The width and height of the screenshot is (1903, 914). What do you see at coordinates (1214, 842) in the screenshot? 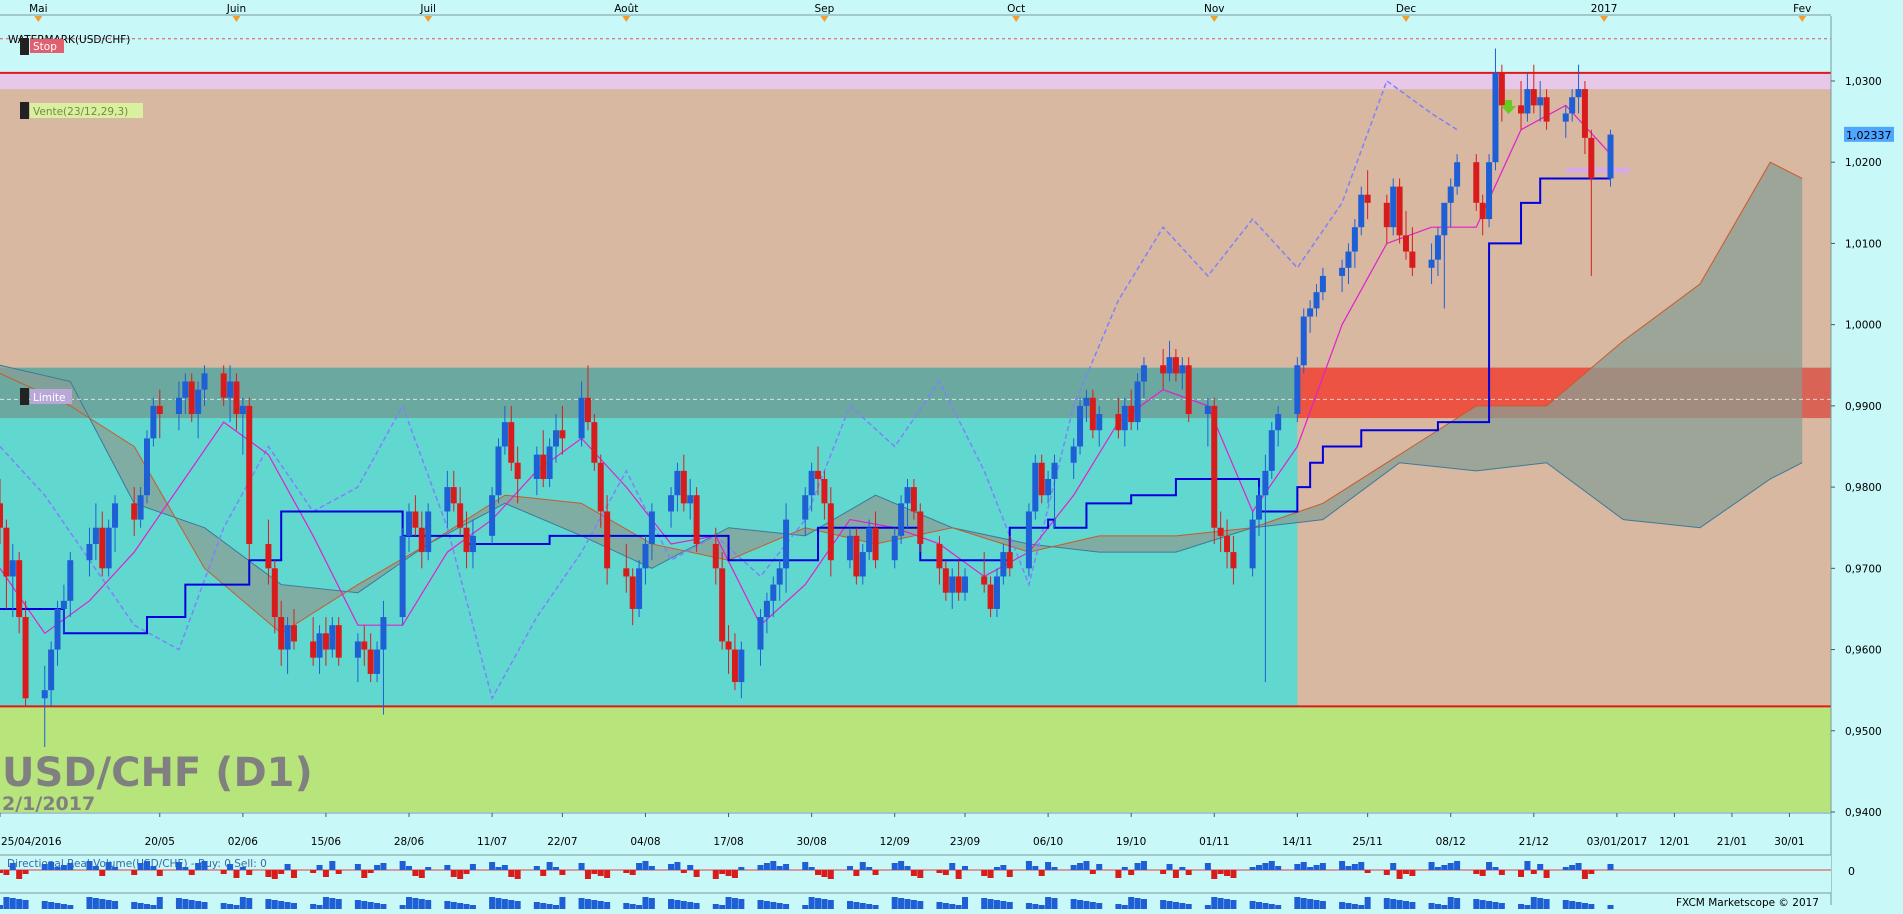
I see `date-tick-label: 01/11` at bounding box center [1214, 842].